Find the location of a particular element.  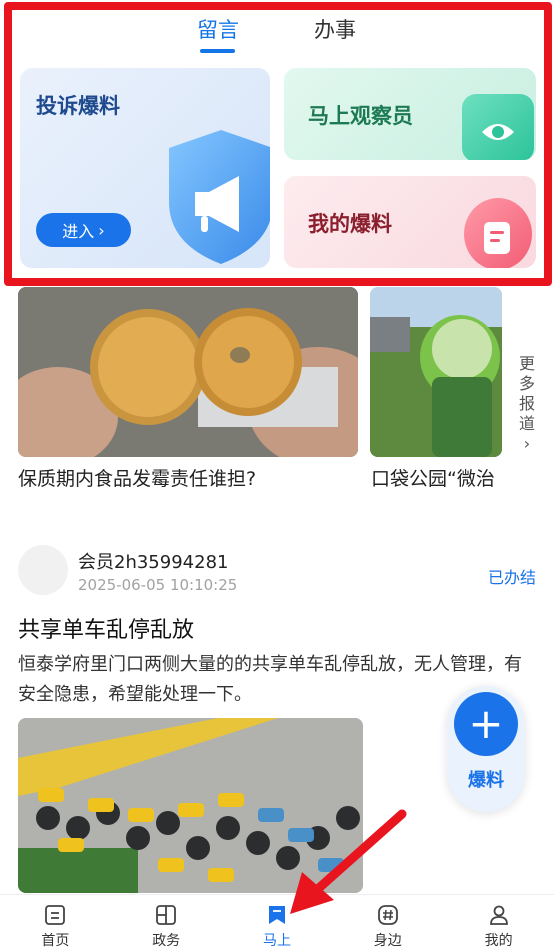

complaint-card-title: 投诉爆料 is located at coordinates (78, 106).